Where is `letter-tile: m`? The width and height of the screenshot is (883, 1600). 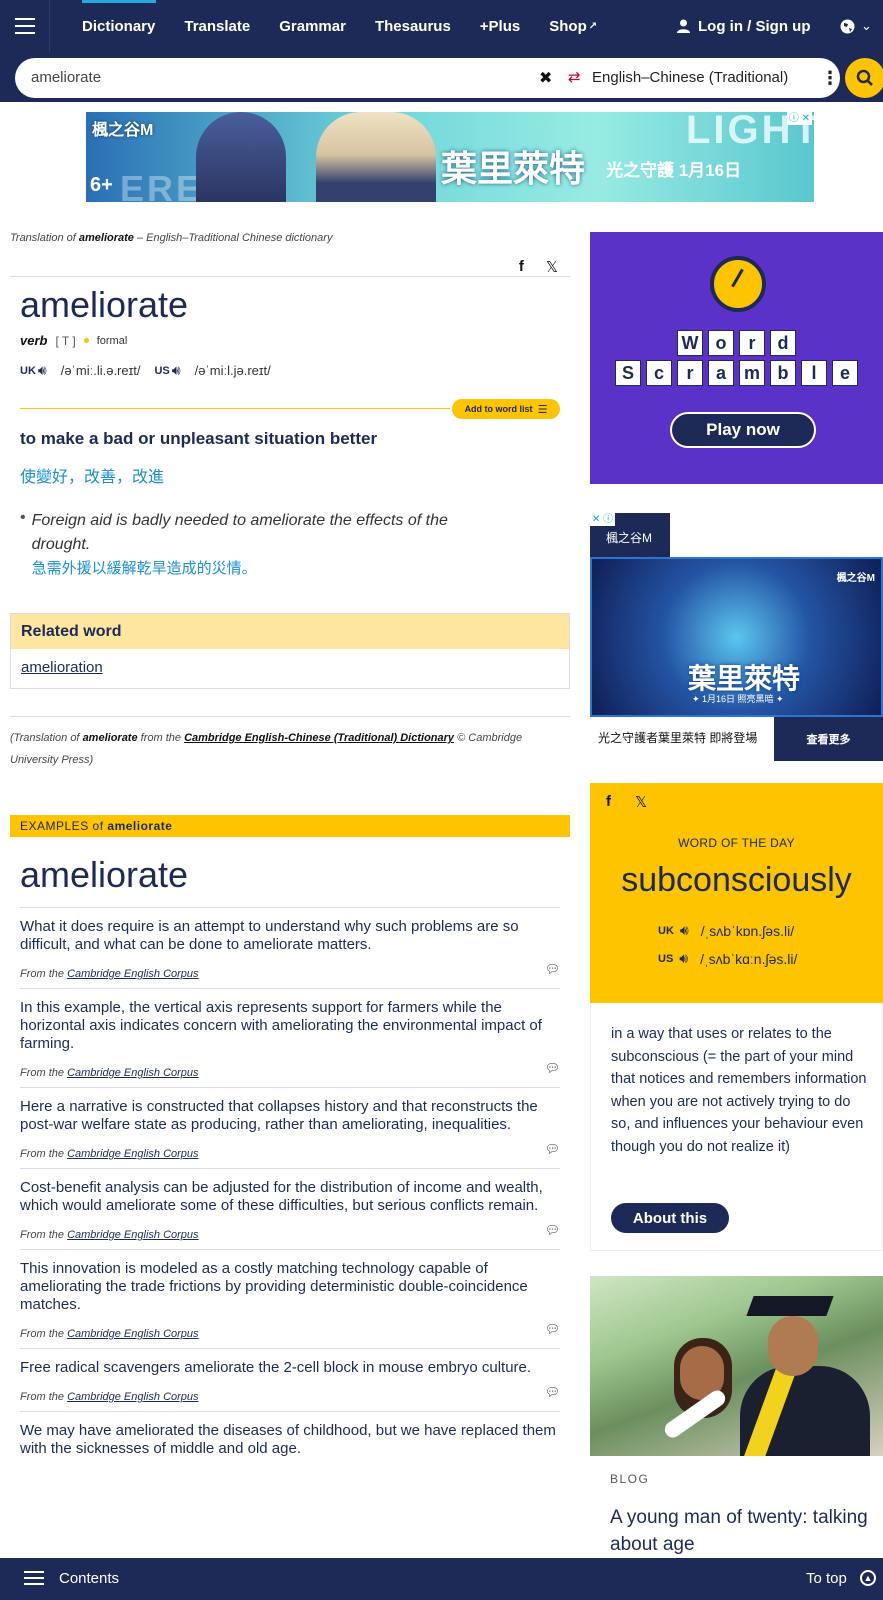
letter-tile: m is located at coordinates (752, 373).